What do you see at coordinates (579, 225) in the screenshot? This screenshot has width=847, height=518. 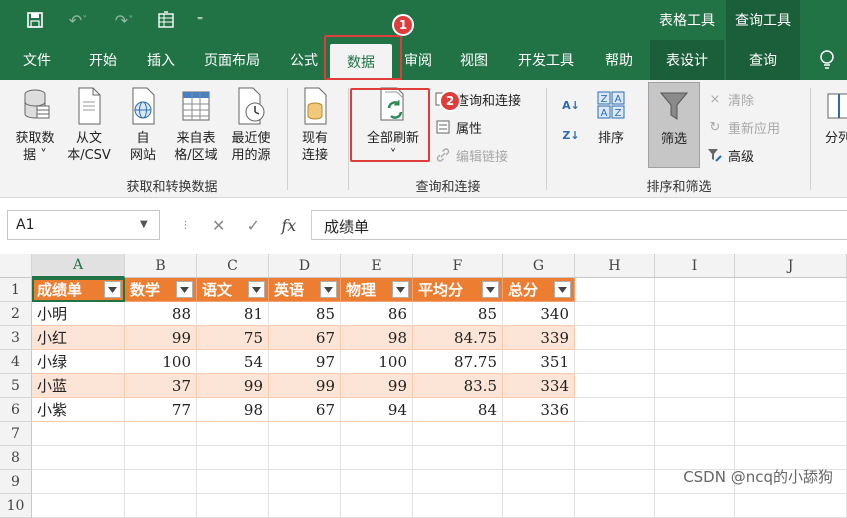 I see `formula-input: 成绩单` at bounding box center [579, 225].